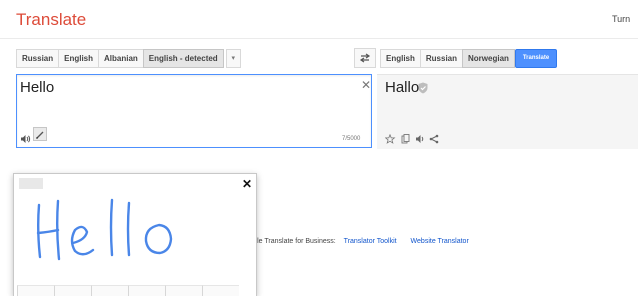 This screenshot has width=638, height=296. Describe the element at coordinates (414, 140) in the screenshot. I see `translation-actions` at that location.